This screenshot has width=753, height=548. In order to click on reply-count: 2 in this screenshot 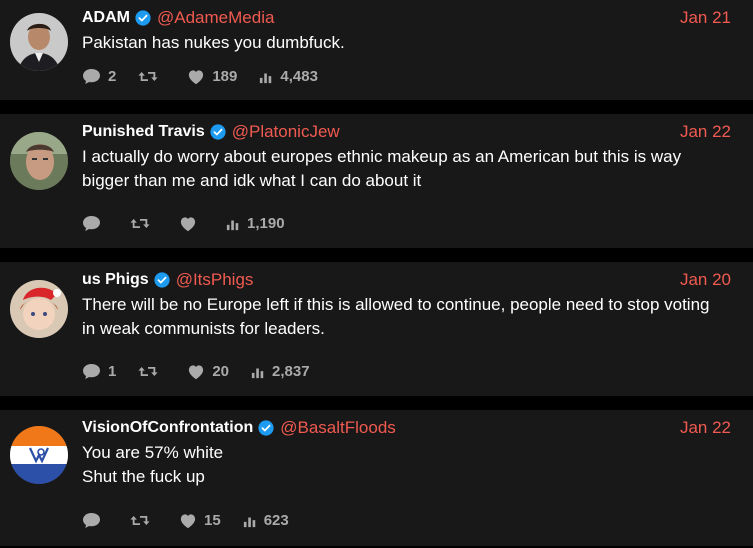, I will do `click(112, 76)`.